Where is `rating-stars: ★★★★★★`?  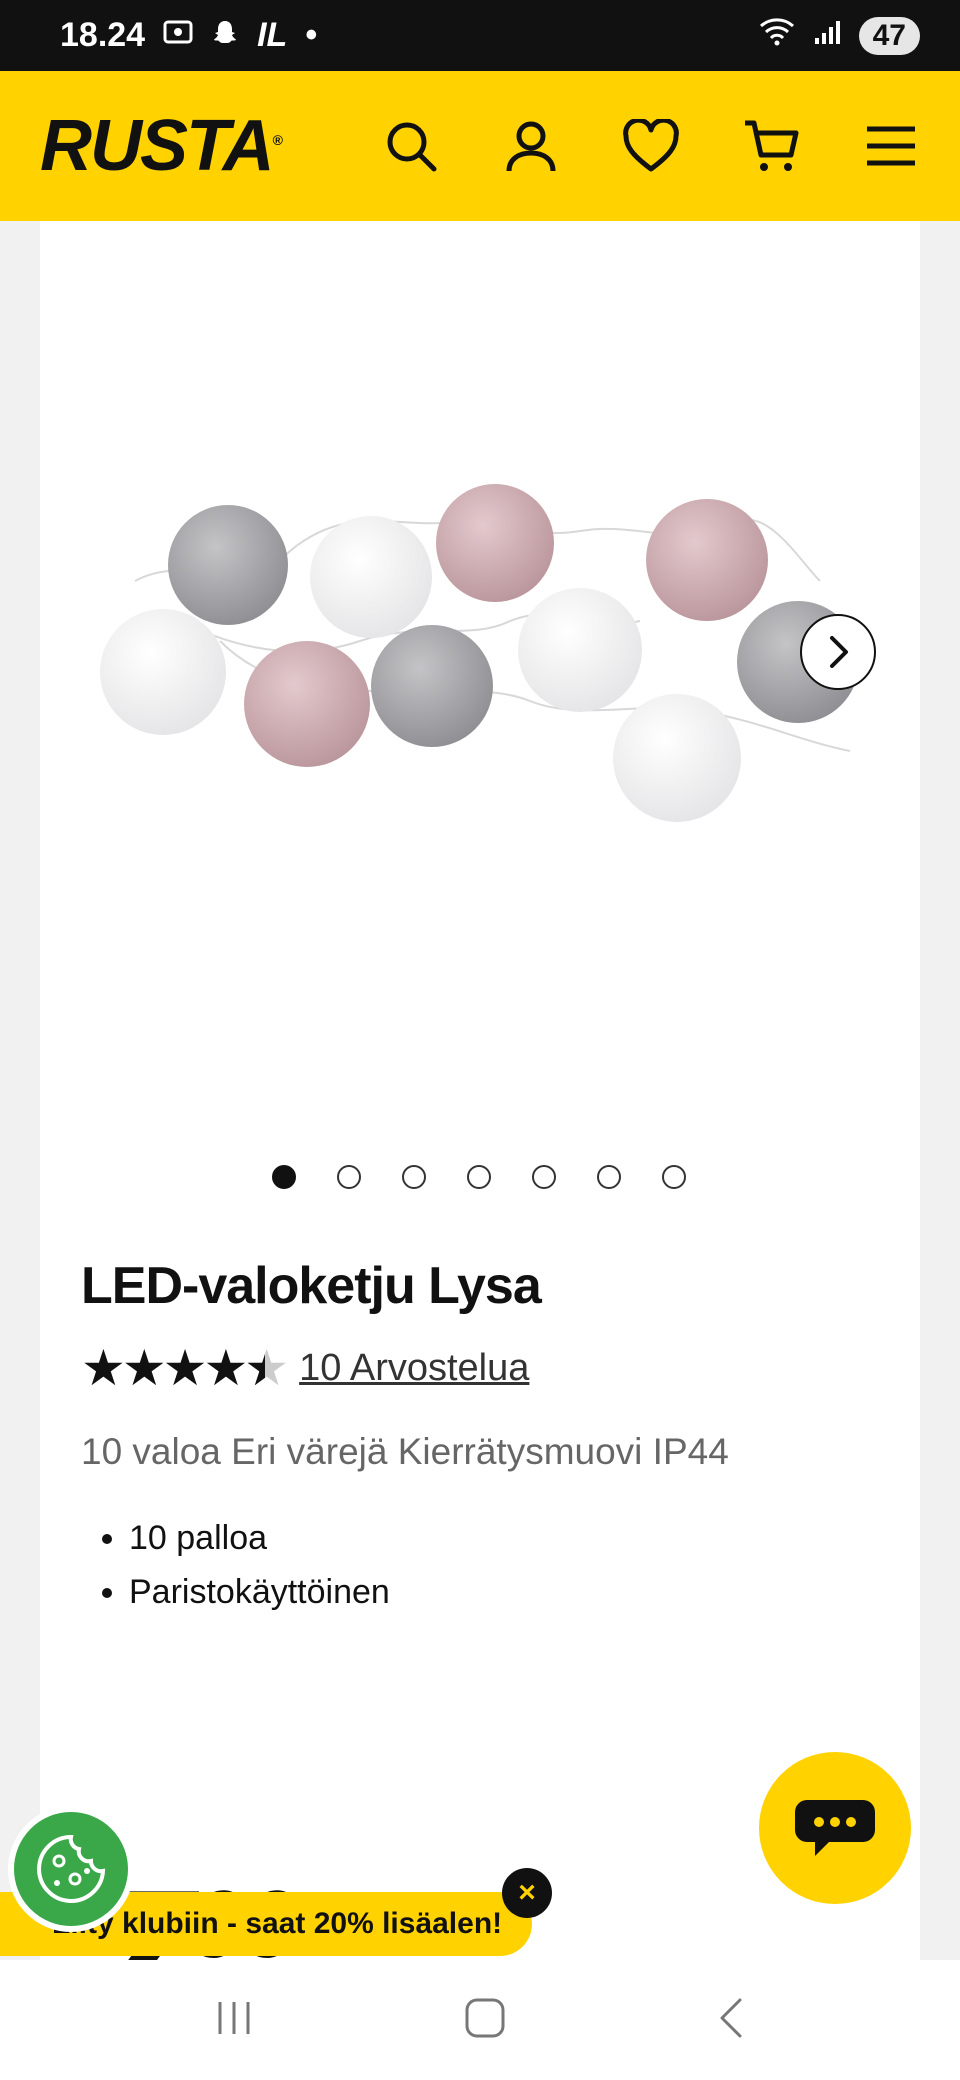 rating-stars: ★★★★★★ is located at coordinates (185, 1368).